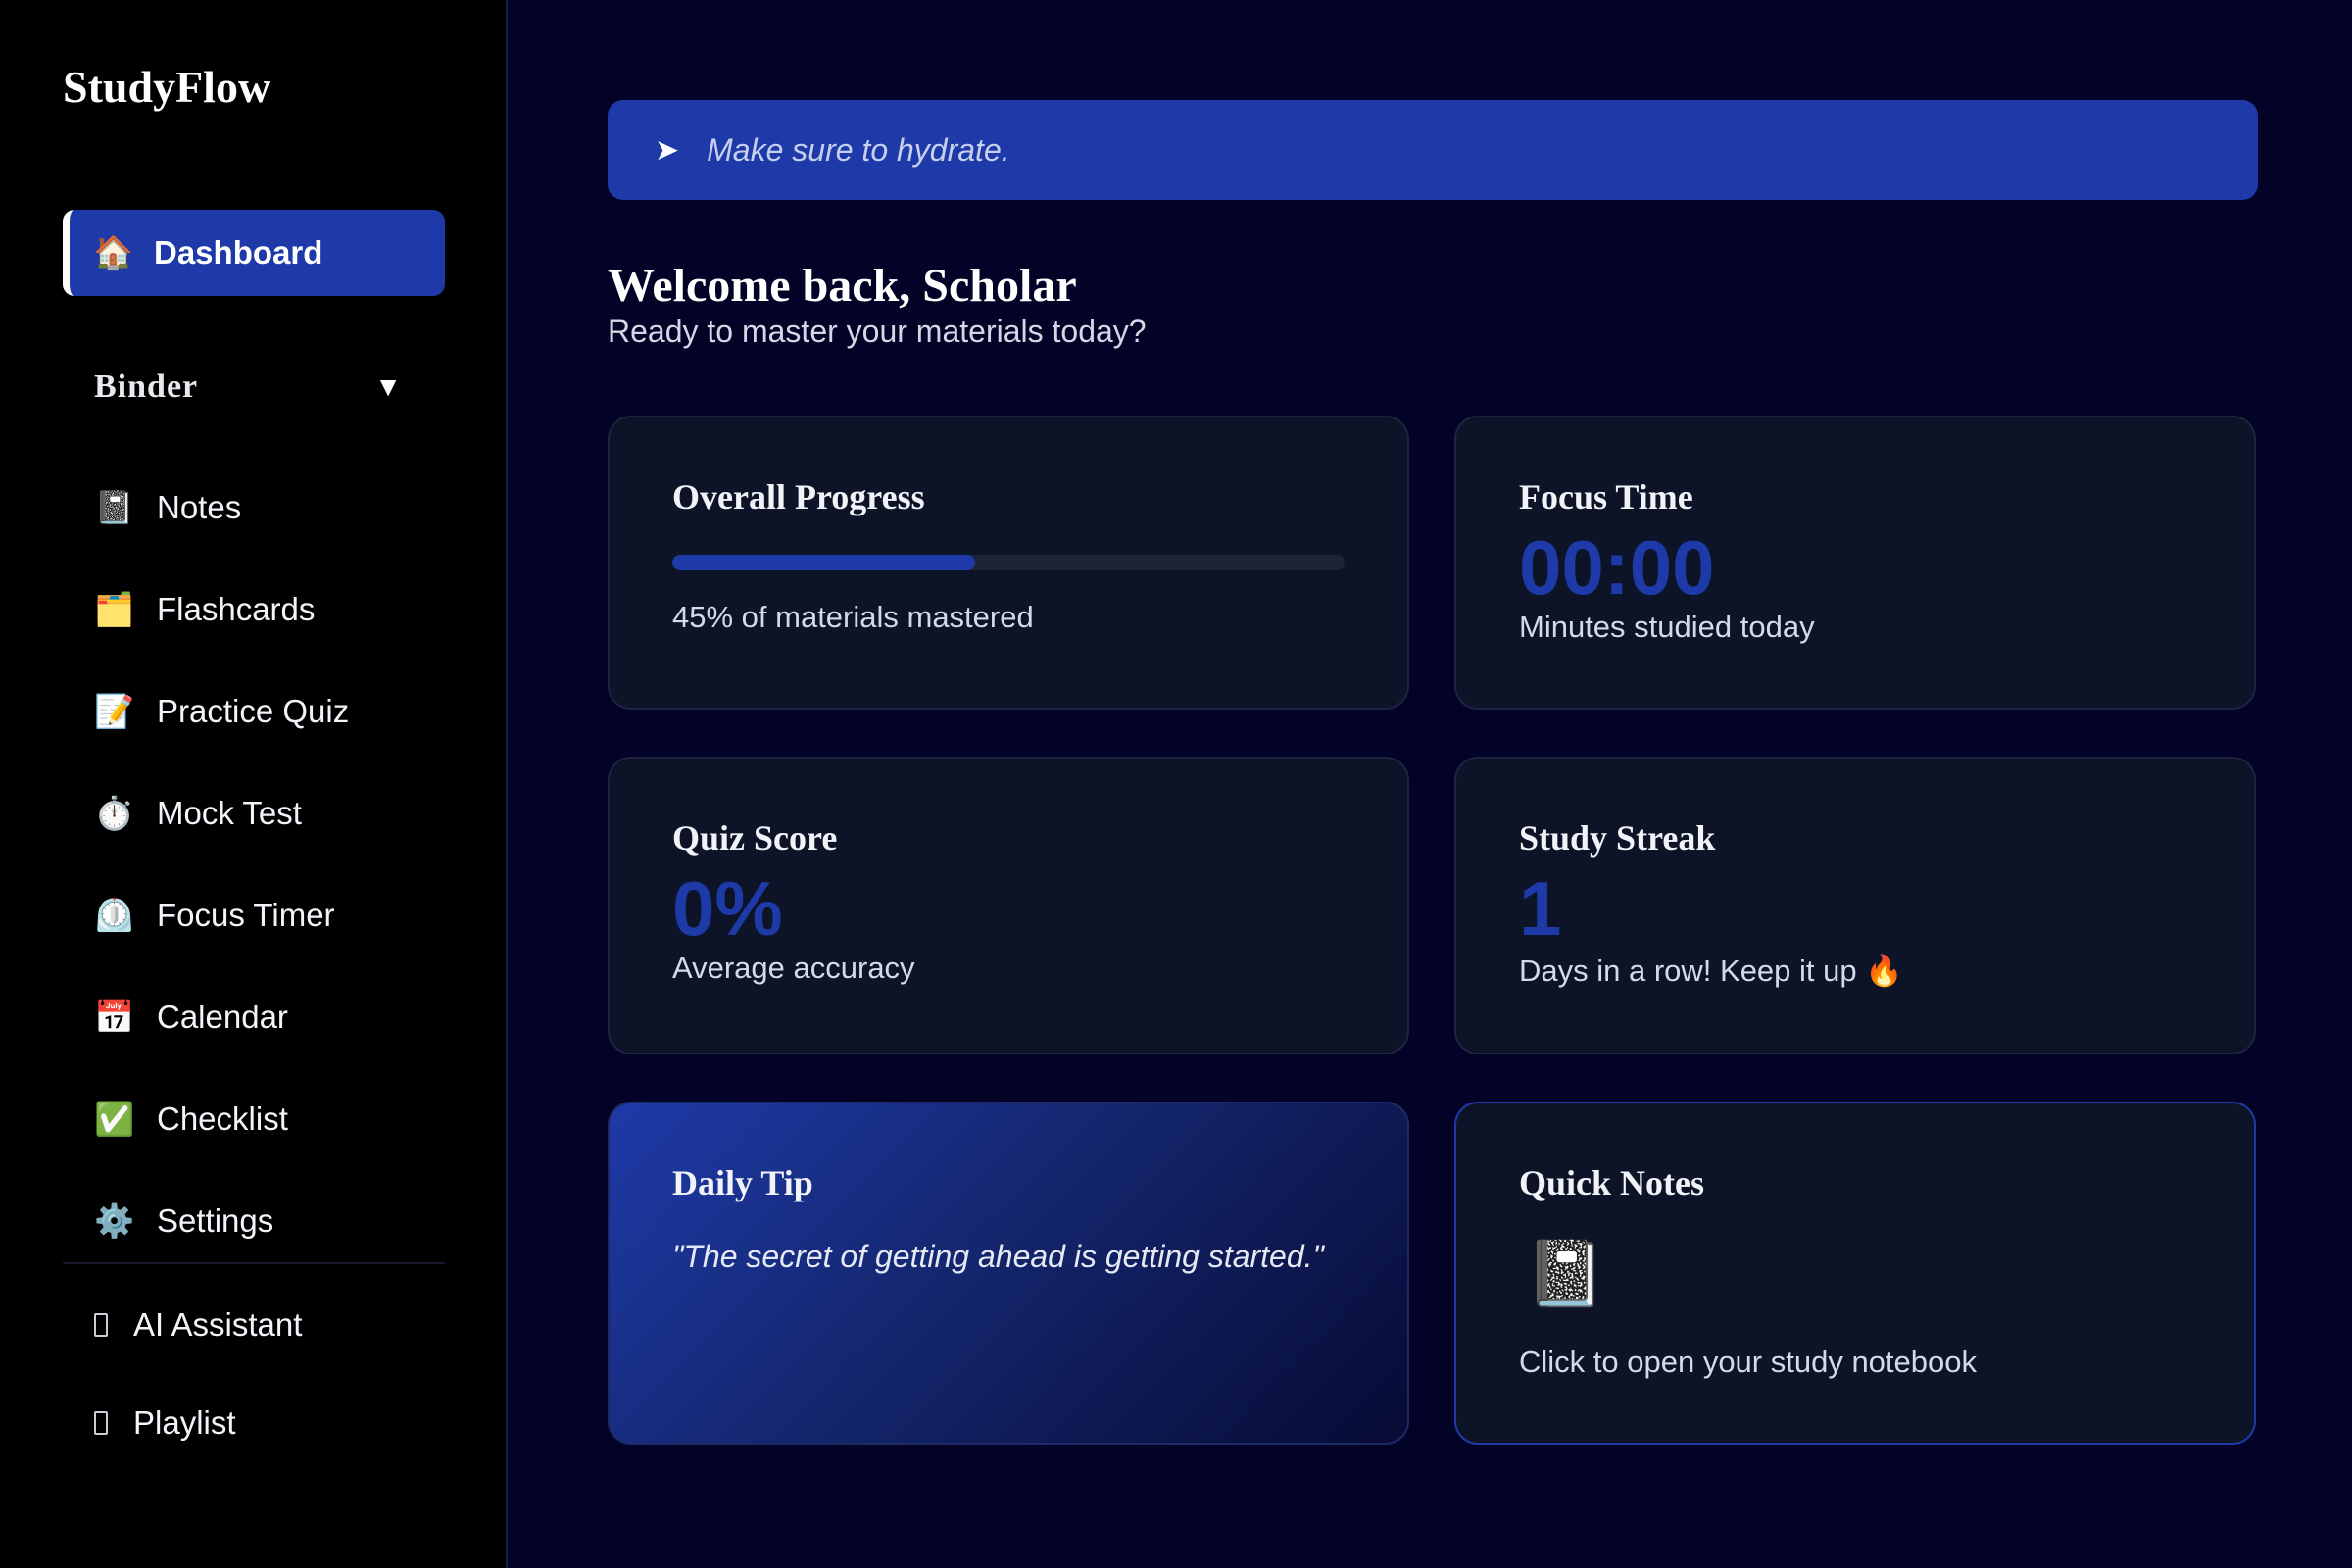 The image size is (2352, 1568). What do you see at coordinates (667, 150) in the screenshot?
I see `arrow-right-icon: ➤` at bounding box center [667, 150].